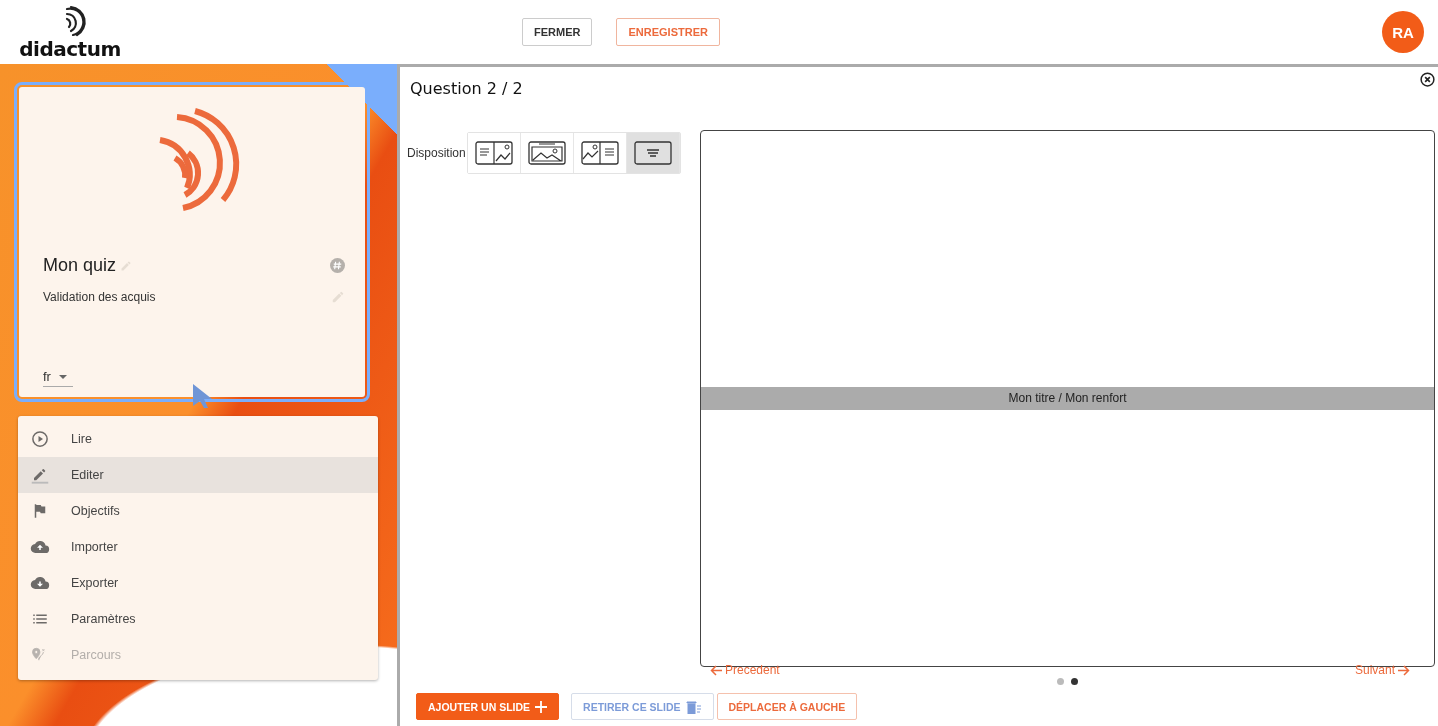 The width and height of the screenshot is (1438, 726). I want to click on menu-item: Objectifs, so click(198, 511).